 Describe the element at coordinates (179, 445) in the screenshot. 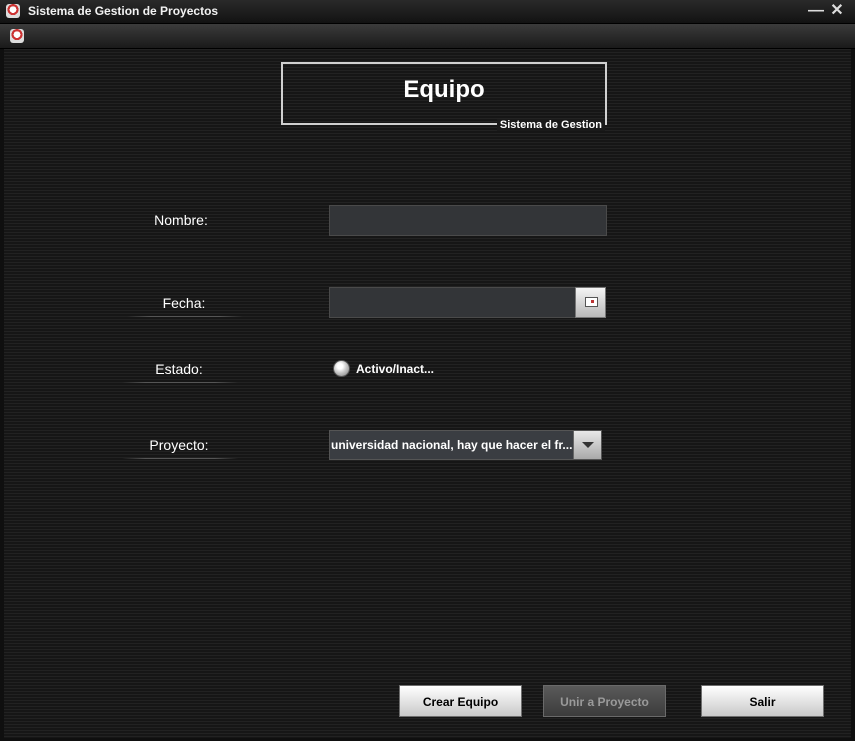

I see `proyecto-label: Proyecto:` at that location.